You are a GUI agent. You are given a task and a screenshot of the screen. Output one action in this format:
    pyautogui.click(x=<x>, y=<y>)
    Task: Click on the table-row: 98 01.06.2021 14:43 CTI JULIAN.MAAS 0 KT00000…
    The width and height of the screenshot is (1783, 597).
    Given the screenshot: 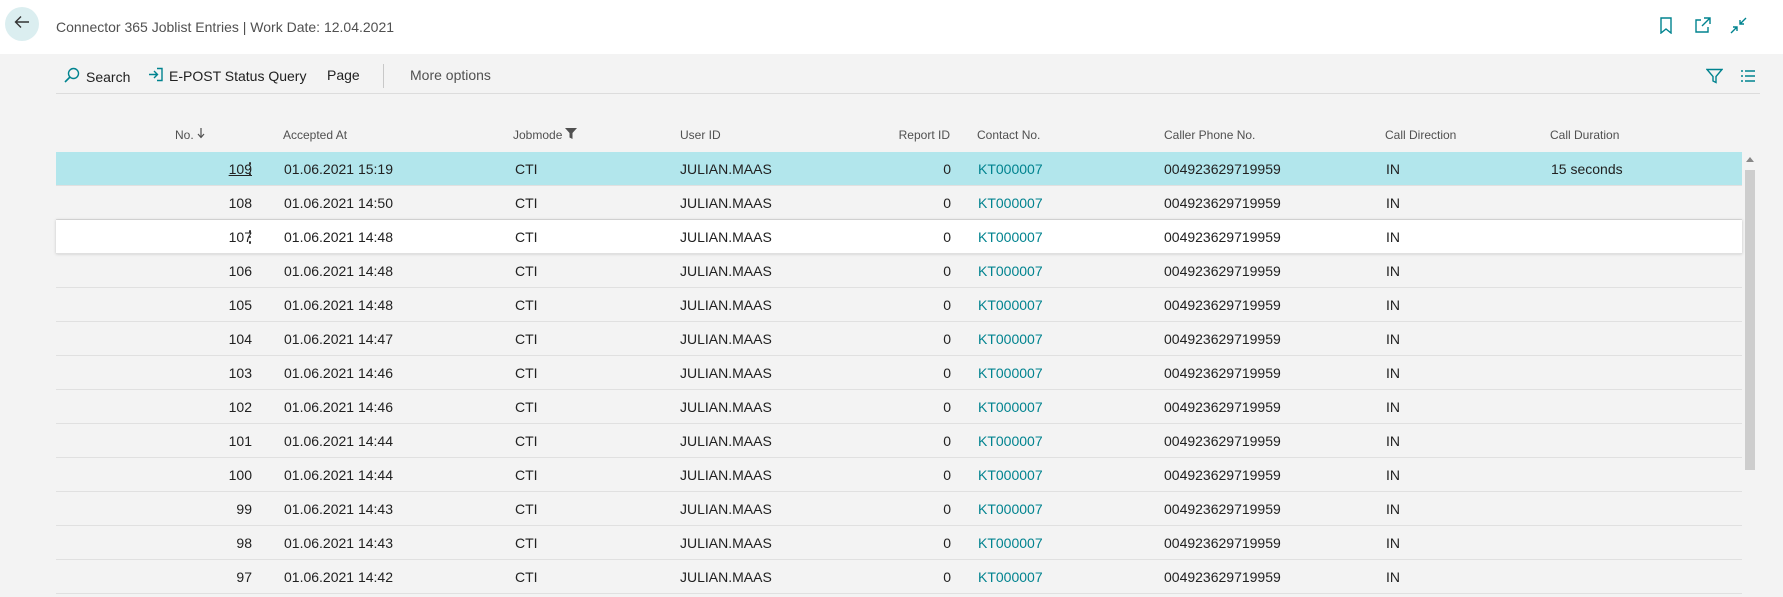 What is the action you would take?
    pyautogui.click(x=899, y=543)
    